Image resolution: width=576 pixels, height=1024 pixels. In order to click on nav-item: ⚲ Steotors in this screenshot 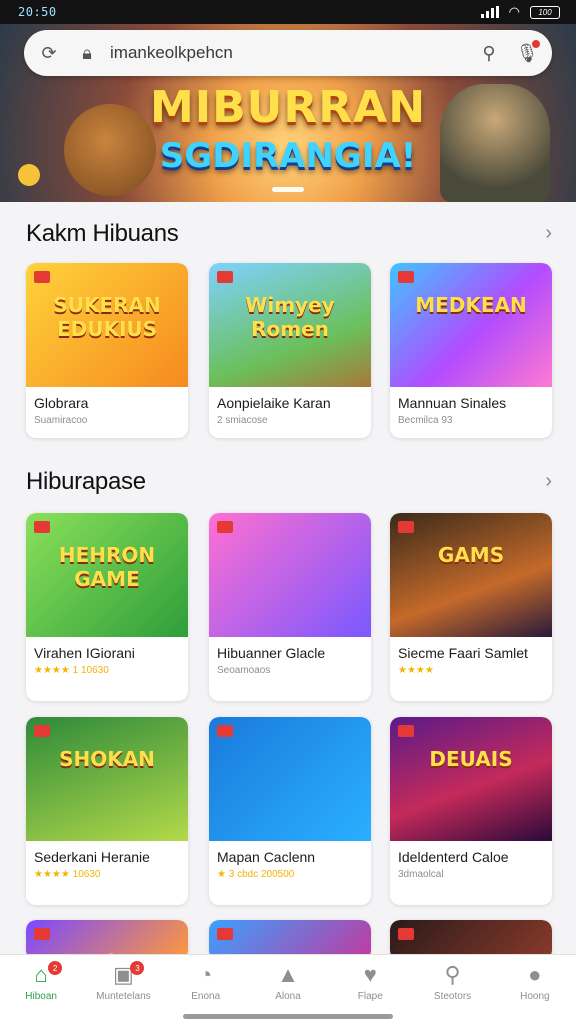, I will do `click(453, 993)`.